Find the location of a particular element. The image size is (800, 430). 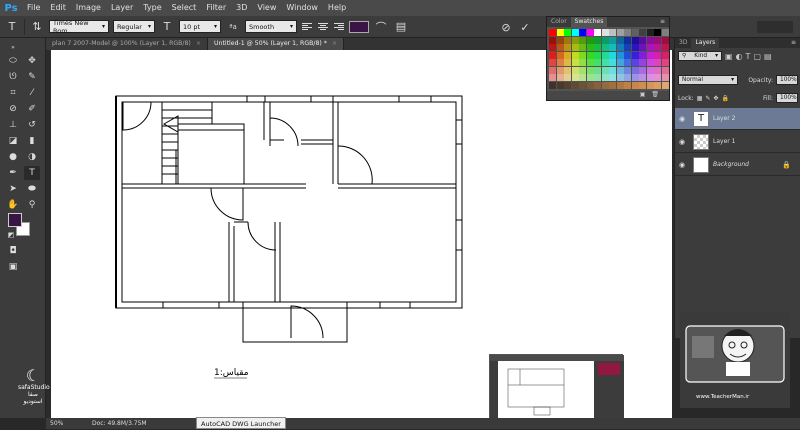

path-selection-icon: ➤ is located at coordinates (13, 189).